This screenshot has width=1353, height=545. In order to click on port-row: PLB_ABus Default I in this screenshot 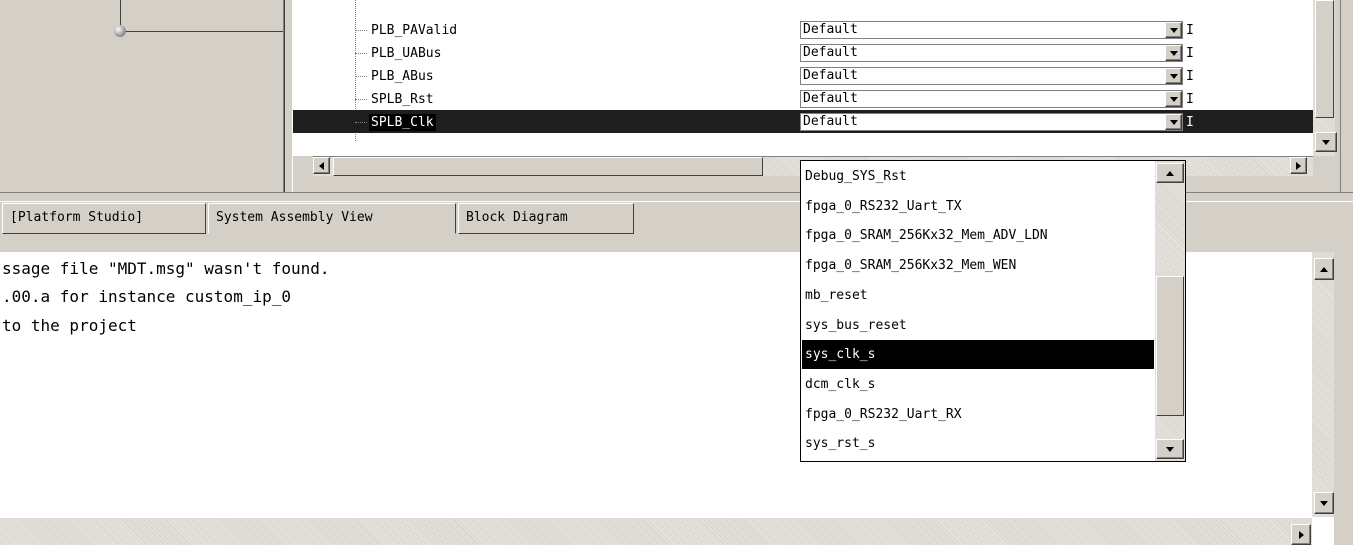, I will do `click(803, 75)`.